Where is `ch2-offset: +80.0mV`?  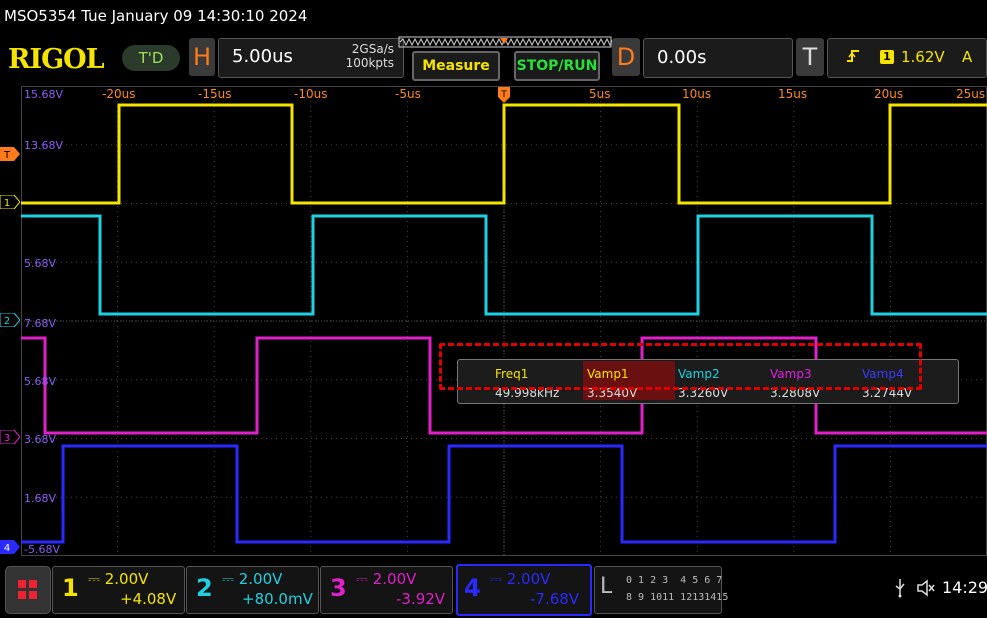
ch2-offset: +80.0mV is located at coordinates (277, 599).